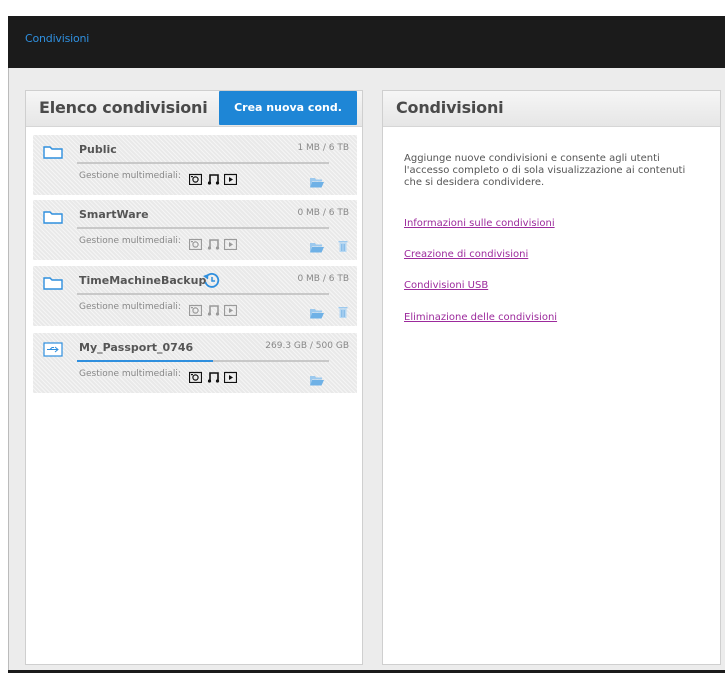  What do you see at coordinates (57, 38) in the screenshot?
I see `page-title: Condivisioni` at bounding box center [57, 38].